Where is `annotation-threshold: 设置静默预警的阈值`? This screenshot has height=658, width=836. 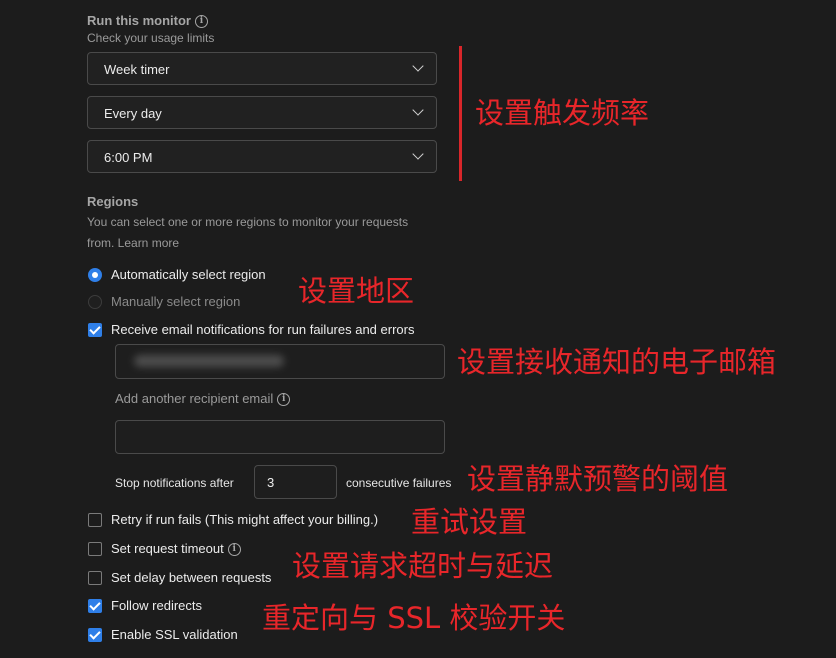
annotation-threshold: 设置静默预警的阈值 is located at coordinates (598, 479).